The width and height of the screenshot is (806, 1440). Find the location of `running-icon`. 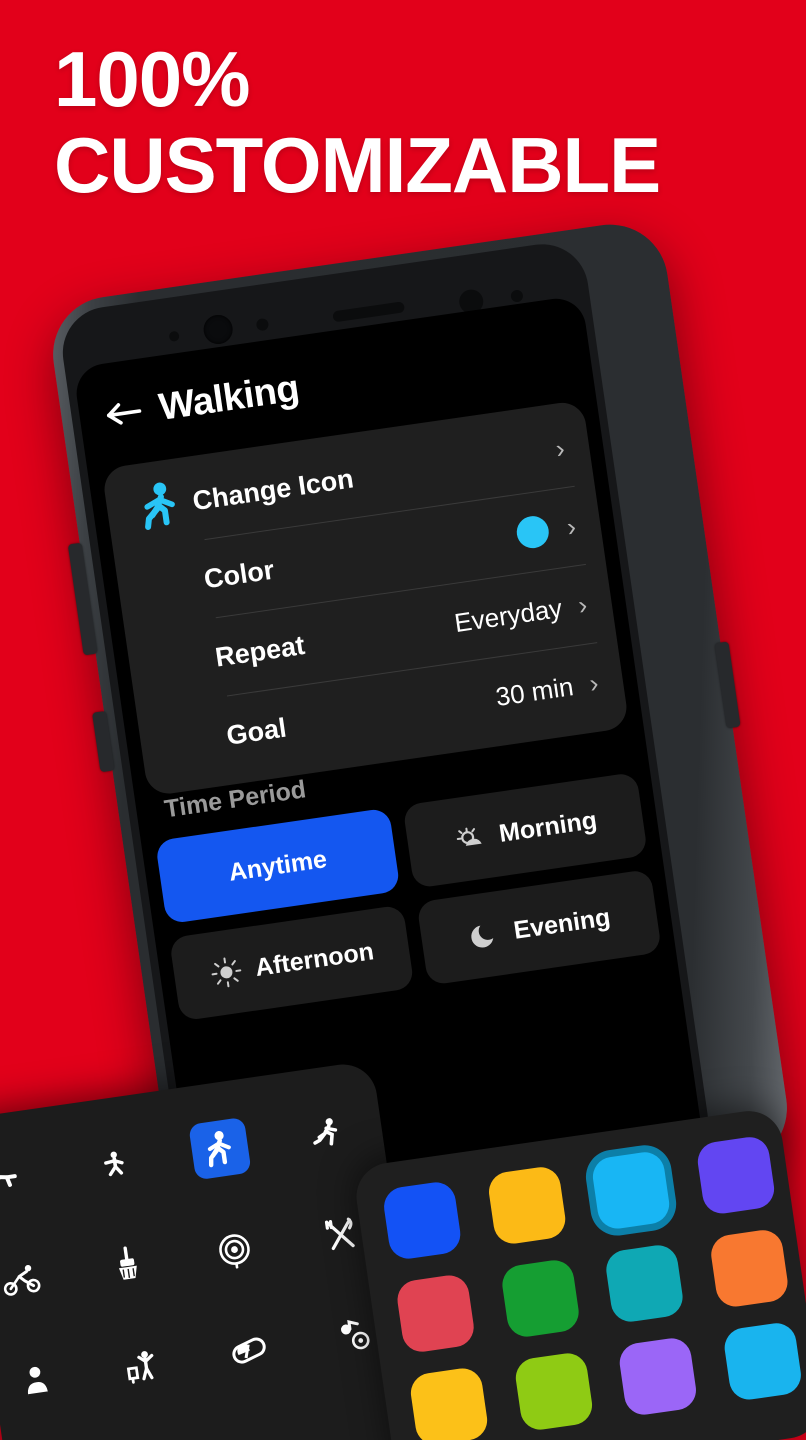

running-icon is located at coordinates (325, 1133).